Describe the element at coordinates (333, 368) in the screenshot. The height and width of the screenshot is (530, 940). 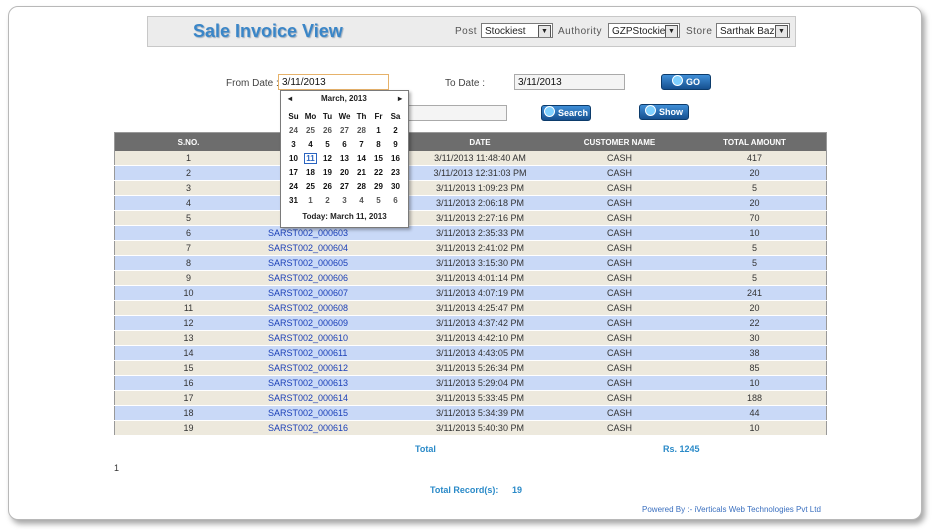
I see `cell-invoice-link: SARST002_000612` at that location.